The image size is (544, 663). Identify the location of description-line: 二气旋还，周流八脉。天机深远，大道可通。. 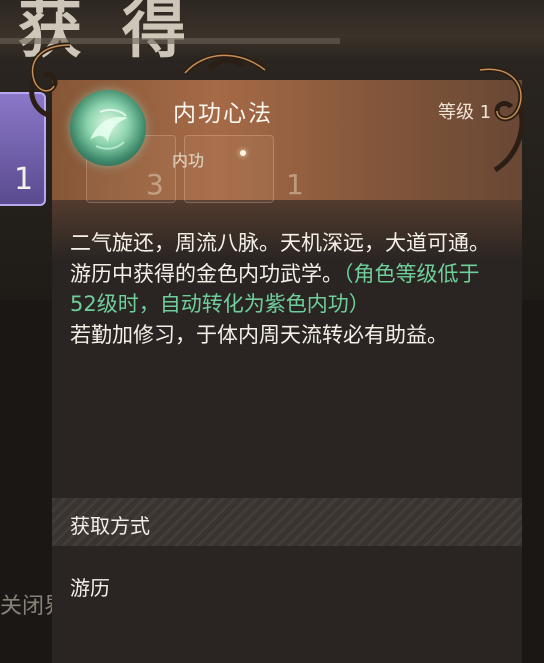
(280, 243).